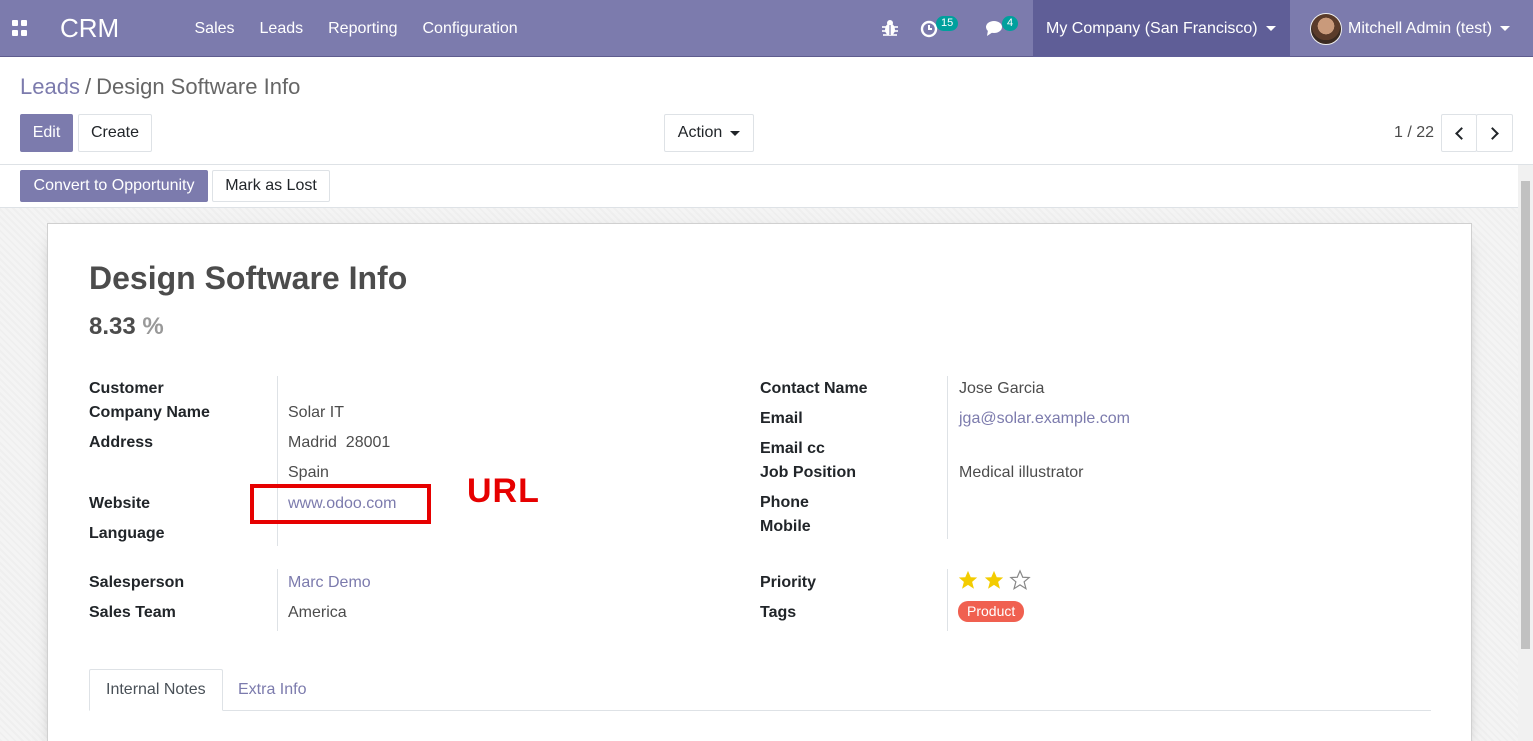  What do you see at coordinates (198, 86) in the screenshot?
I see `breadcrumb-current: Design Software Info` at bounding box center [198, 86].